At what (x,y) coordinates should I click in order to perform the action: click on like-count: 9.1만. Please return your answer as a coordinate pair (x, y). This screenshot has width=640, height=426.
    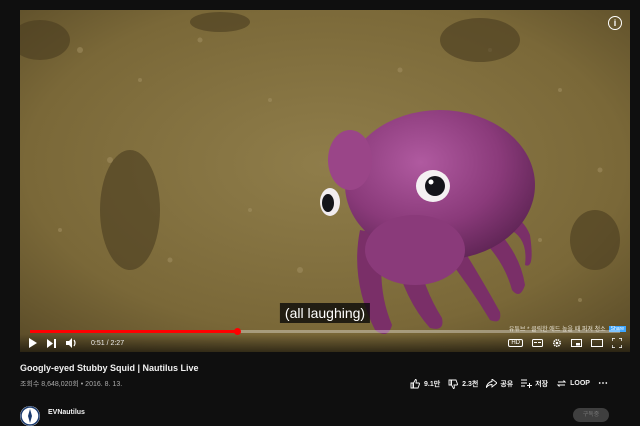
    Looking at the image, I should click on (432, 384).